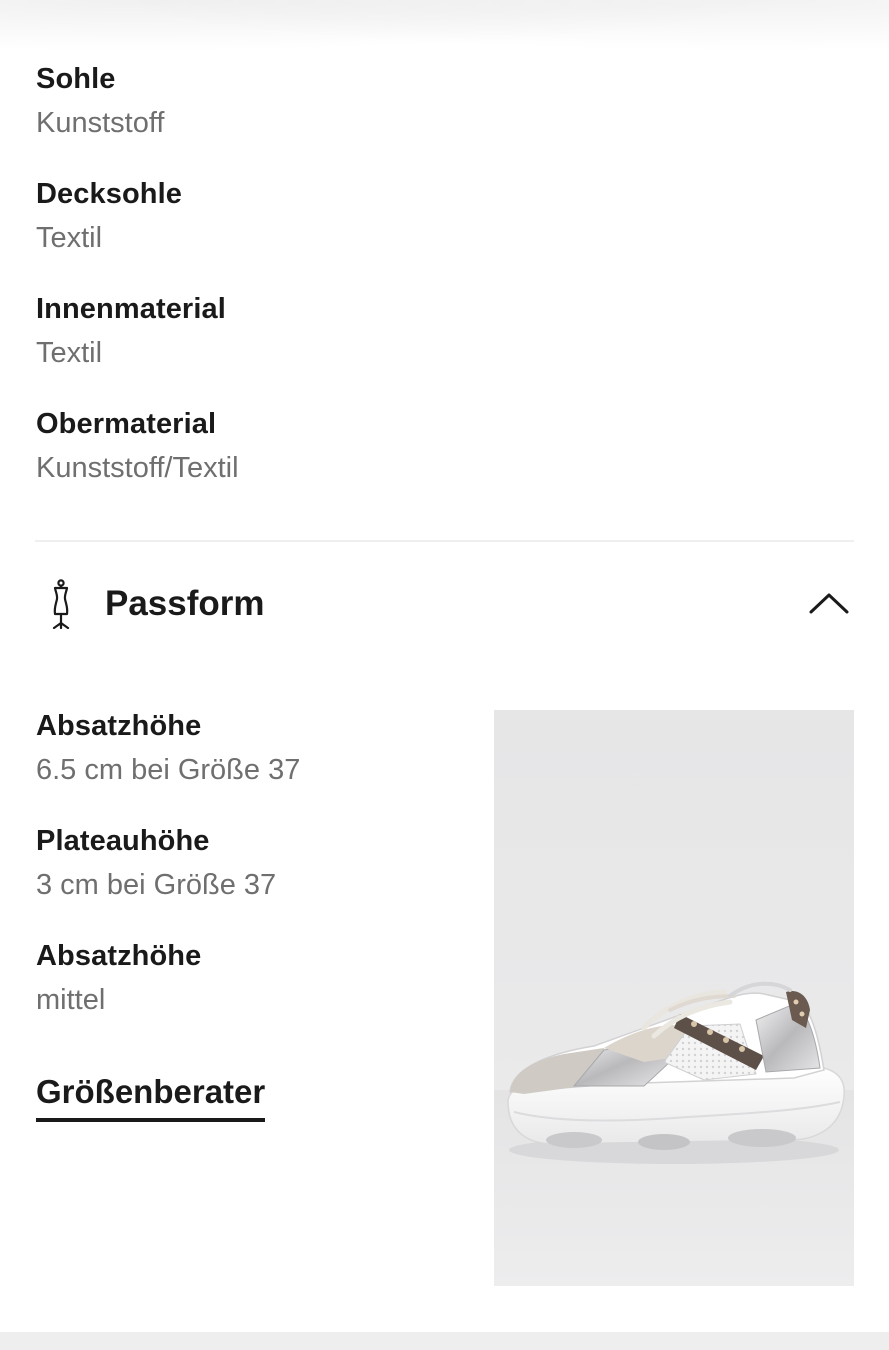 The height and width of the screenshot is (1350, 889). I want to click on attr-value: 6.5 cm bei Größe 37, so click(168, 770).